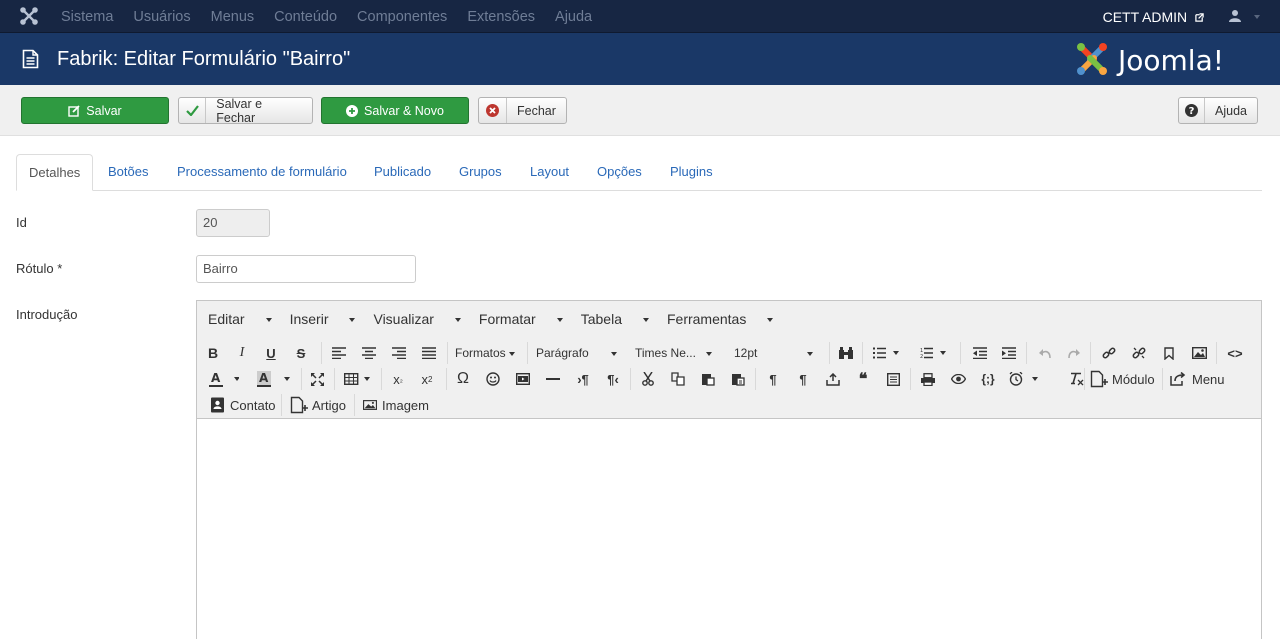 The width and height of the screenshot is (1280, 639). I want to click on menu-visualizar: Visualizar, so click(417, 319).